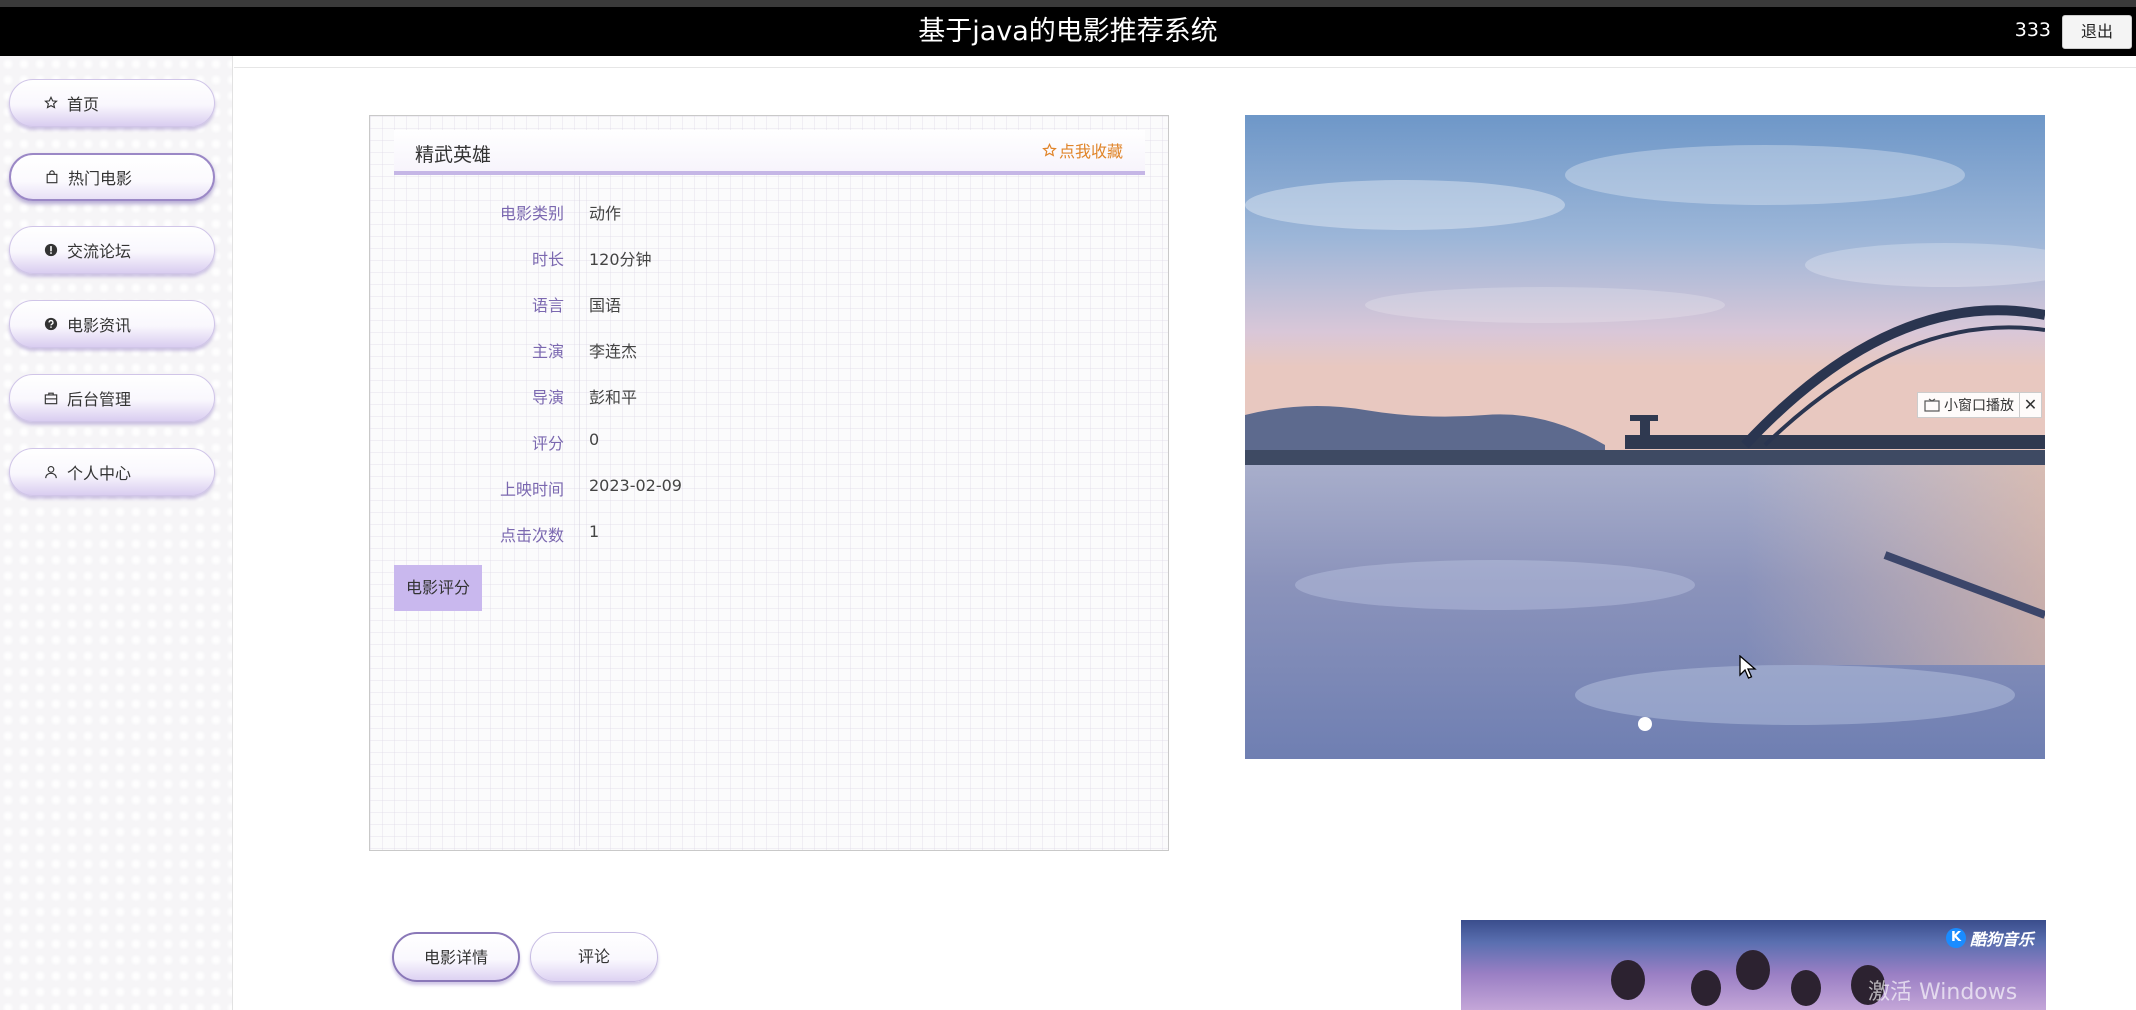  What do you see at coordinates (100, 178) in the screenshot?
I see `sidebar-item-label: 热门电影` at bounding box center [100, 178].